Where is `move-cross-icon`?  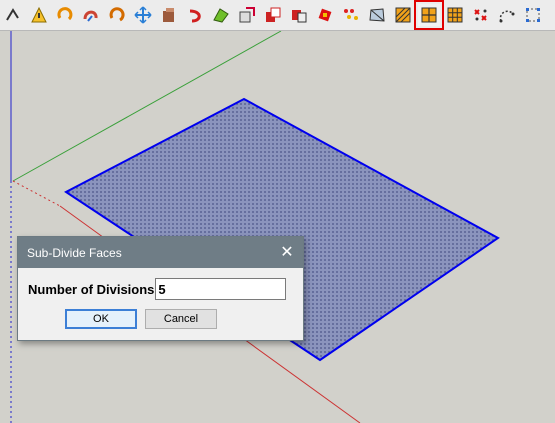
move-cross-icon is located at coordinates (143, 15).